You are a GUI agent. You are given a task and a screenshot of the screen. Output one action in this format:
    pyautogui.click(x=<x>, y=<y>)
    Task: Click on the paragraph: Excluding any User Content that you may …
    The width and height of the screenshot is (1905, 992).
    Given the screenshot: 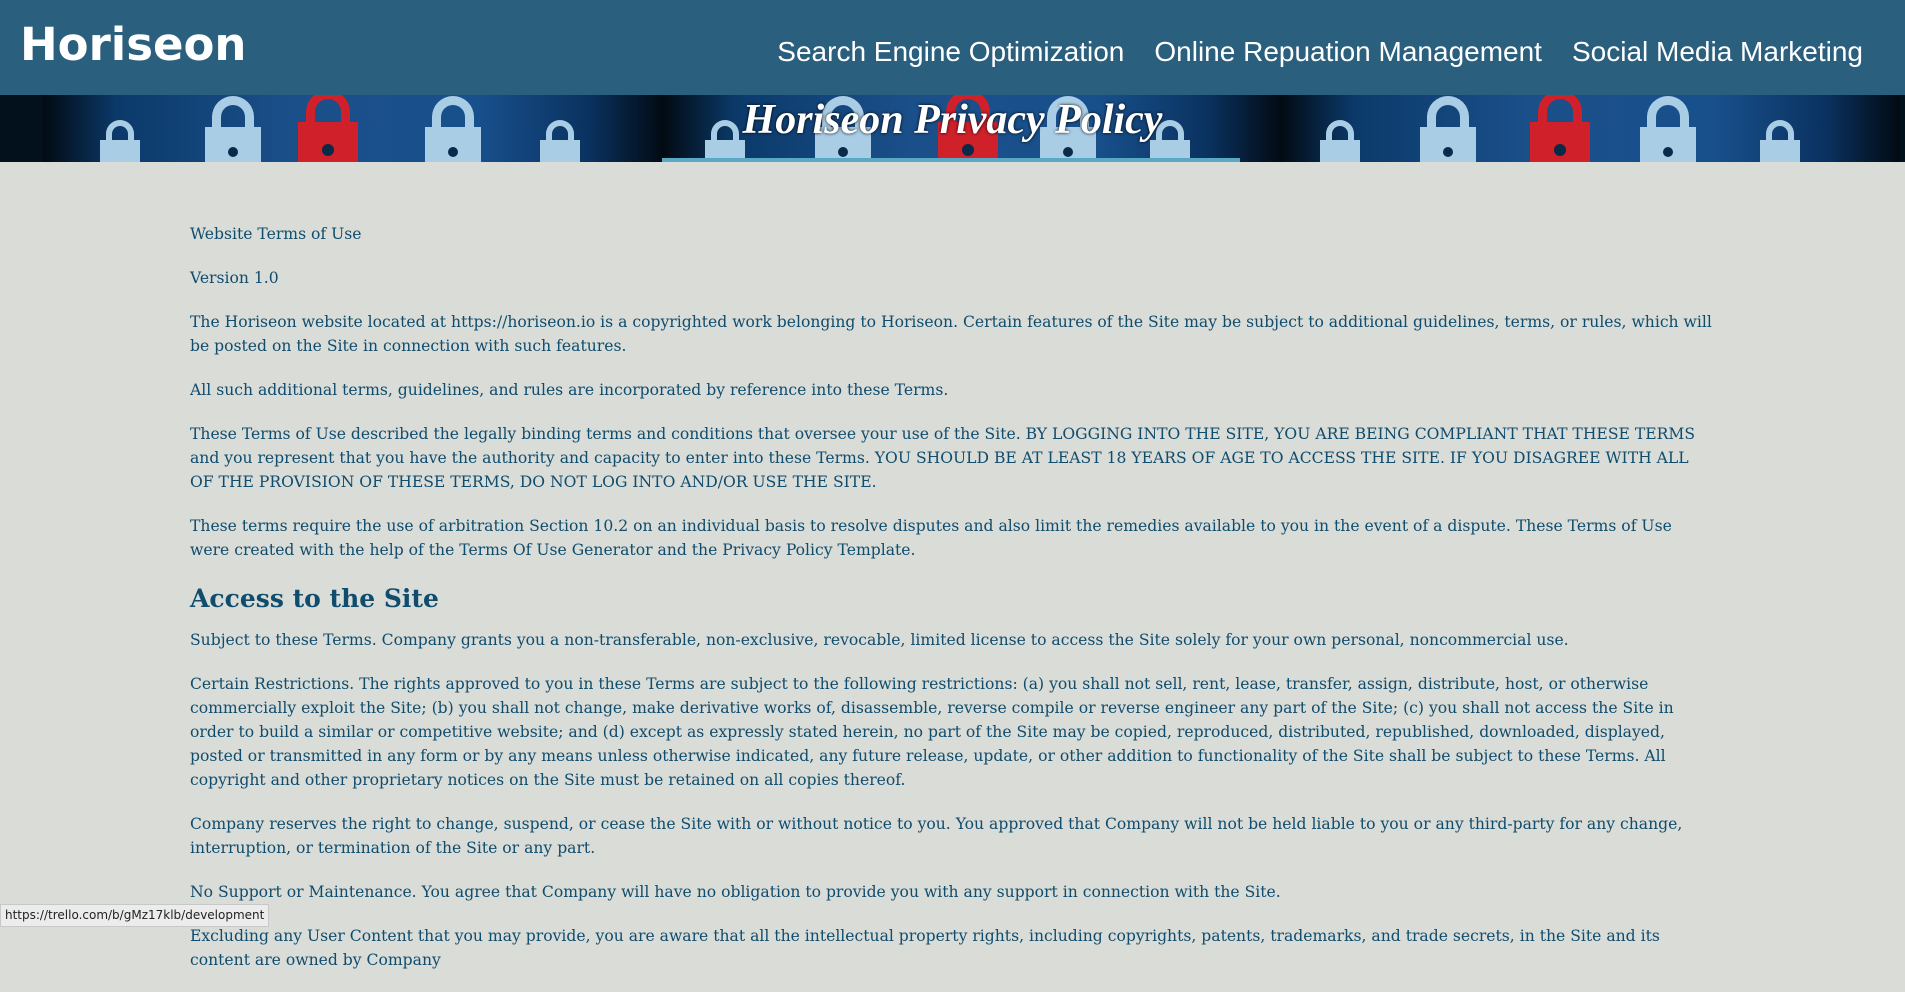 What is the action you would take?
    pyautogui.click(x=925, y=948)
    